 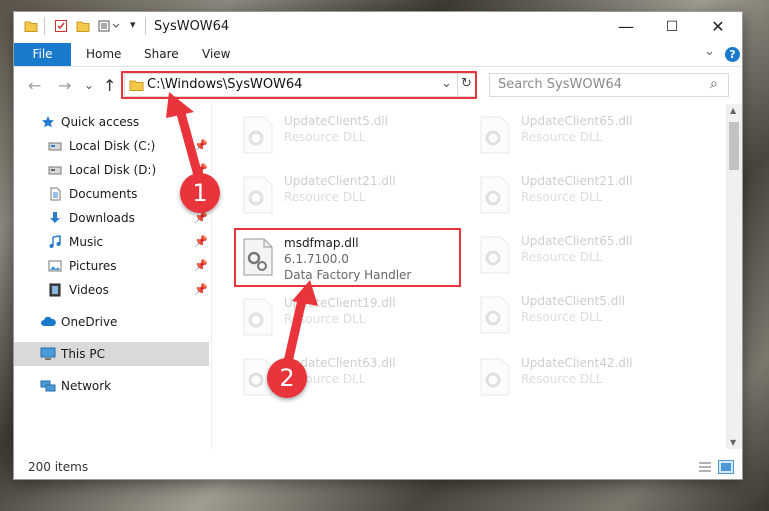 What do you see at coordinates (242, 229) in the screenshot?
I see `annotation-arrows` at bounding box center [242, 229].